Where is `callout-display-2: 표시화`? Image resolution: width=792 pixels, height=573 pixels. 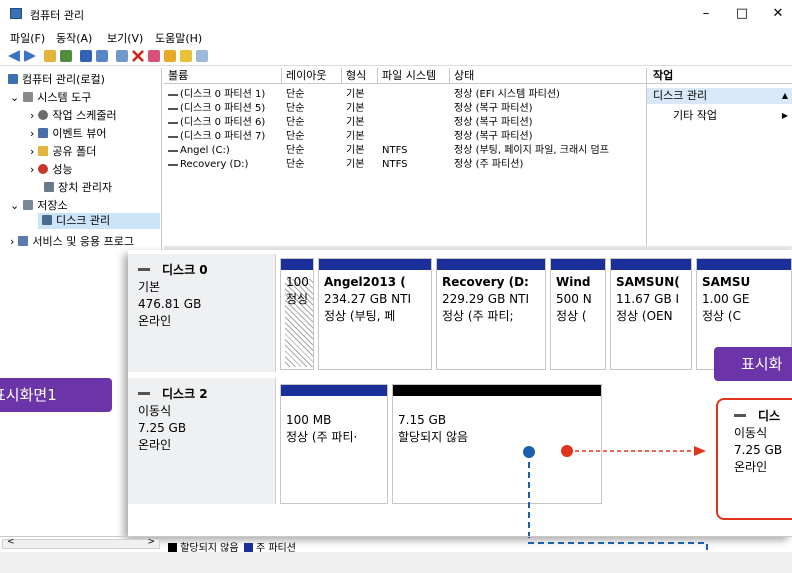
callout-display-2: 표시화 is located at coordinates (753, 364).